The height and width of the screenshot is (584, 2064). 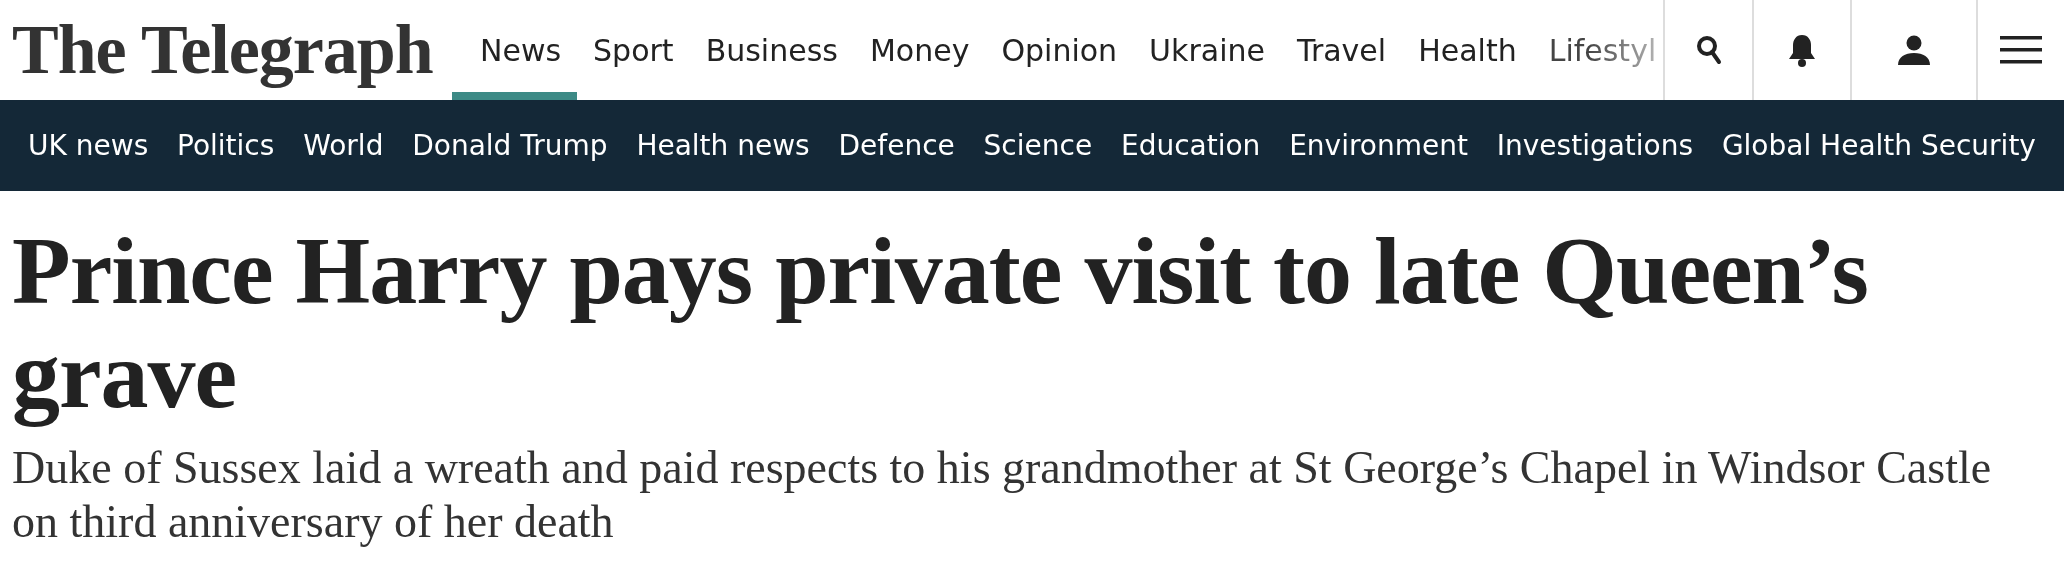 What do you see at coordinates (1467, 50) in the screenshot?
I see `nav-link: Health` at bounding box center [1467, 50].